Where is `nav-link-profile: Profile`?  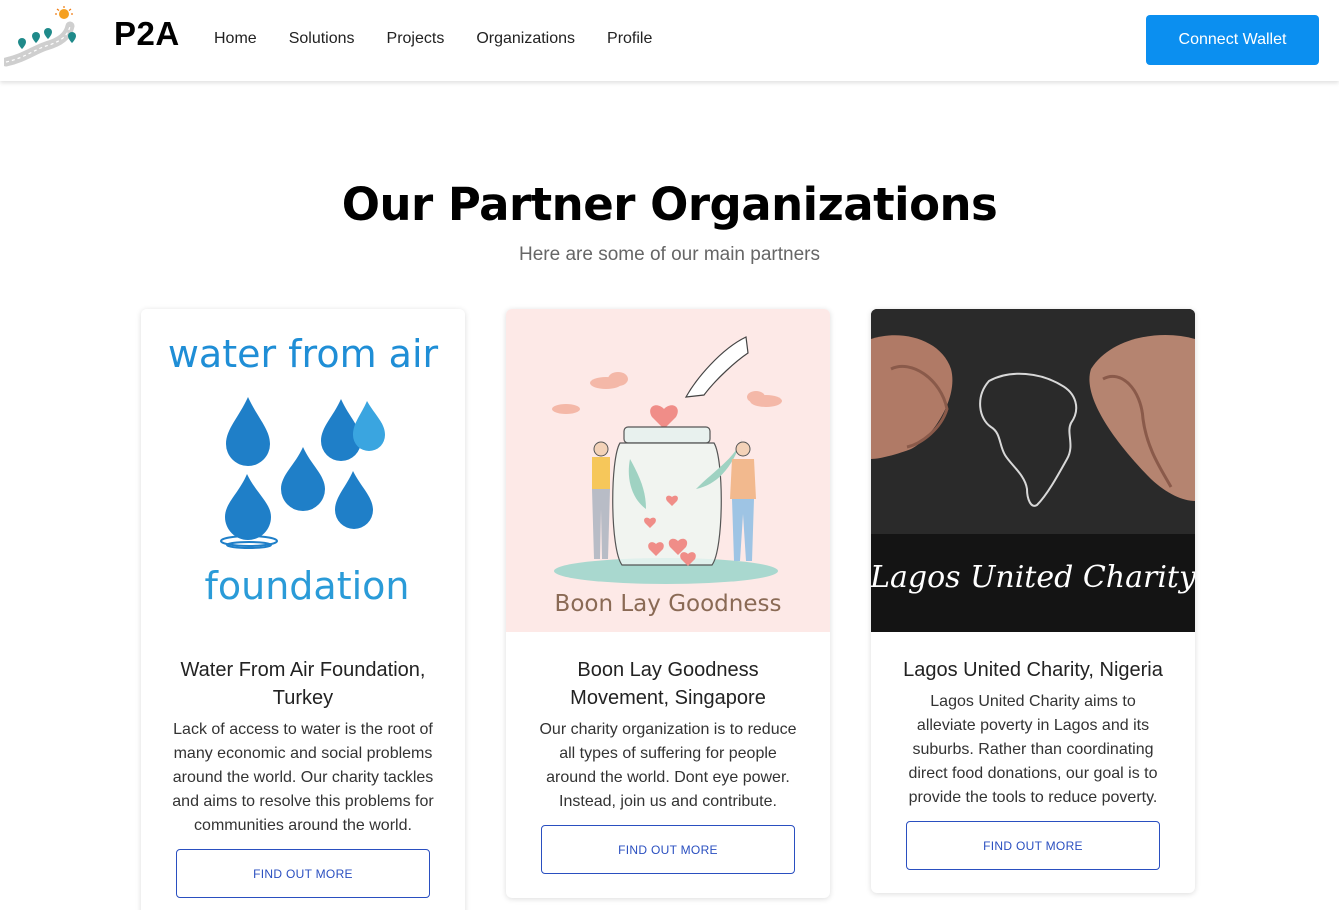
nav-link-profile: Profile is located at coordinates (629, 39).